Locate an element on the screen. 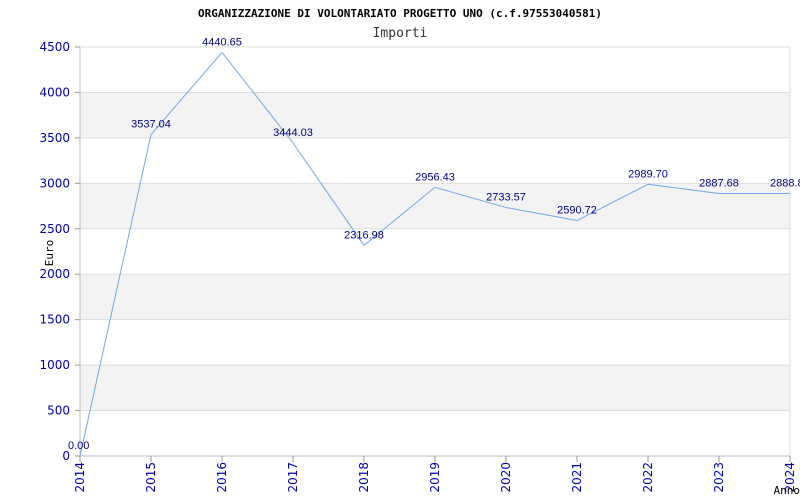 This screenshot has width=800, height=500. data-label: 0.00 is located at coordinates (78, 446).